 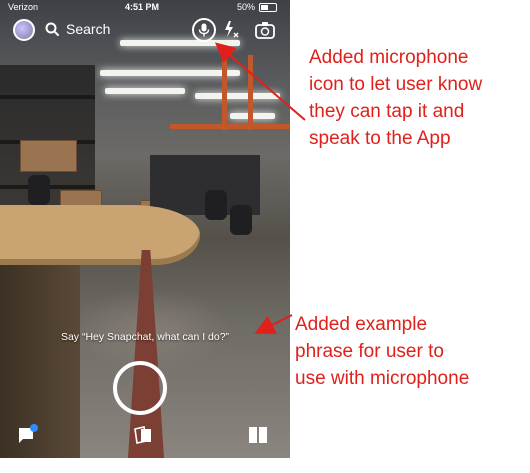 I want to click on battery-icon, so click(x=268, y=7).